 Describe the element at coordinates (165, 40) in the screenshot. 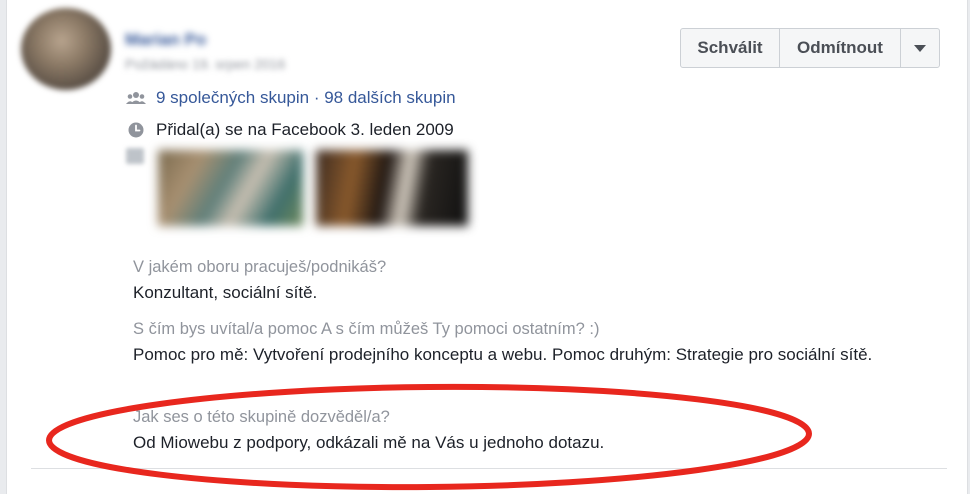

I see `member-name: Marian Po` at that location.